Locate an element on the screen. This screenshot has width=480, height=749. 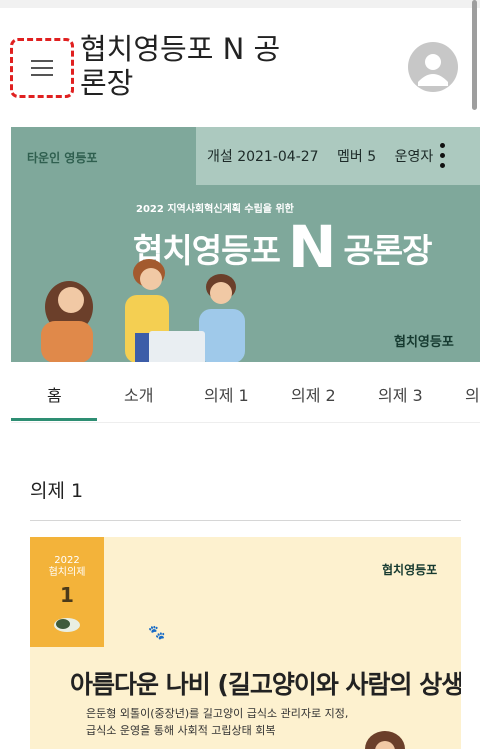
scrollbar-thumb is located at coordinates (474, 55).